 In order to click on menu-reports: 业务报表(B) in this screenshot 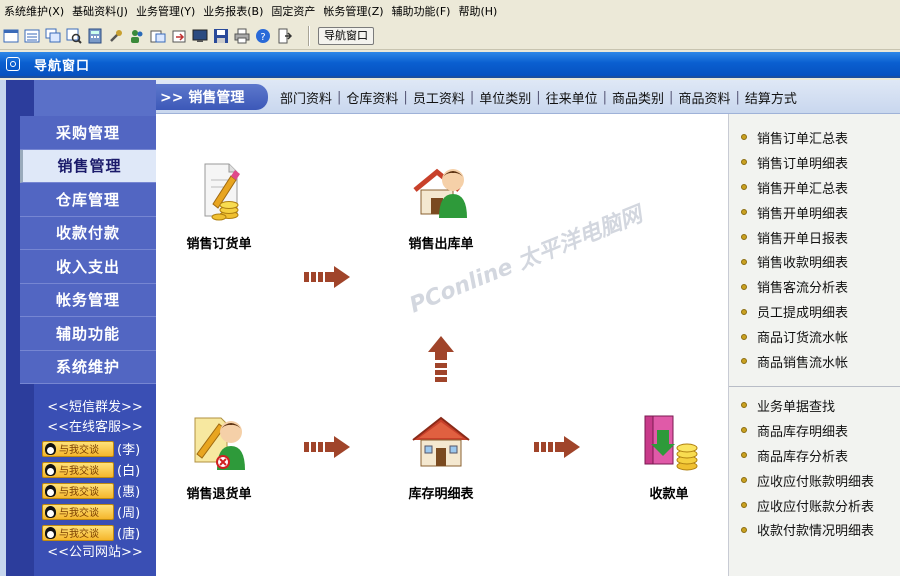, I will do `click(235, 11)`.